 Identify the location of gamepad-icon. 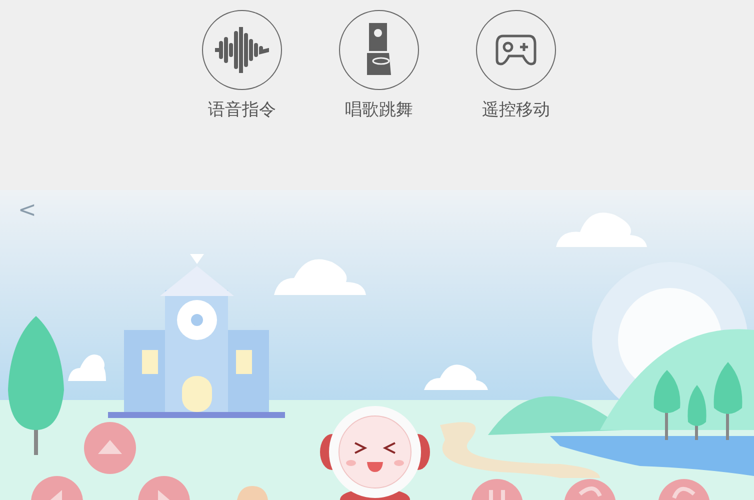
(516, 50).